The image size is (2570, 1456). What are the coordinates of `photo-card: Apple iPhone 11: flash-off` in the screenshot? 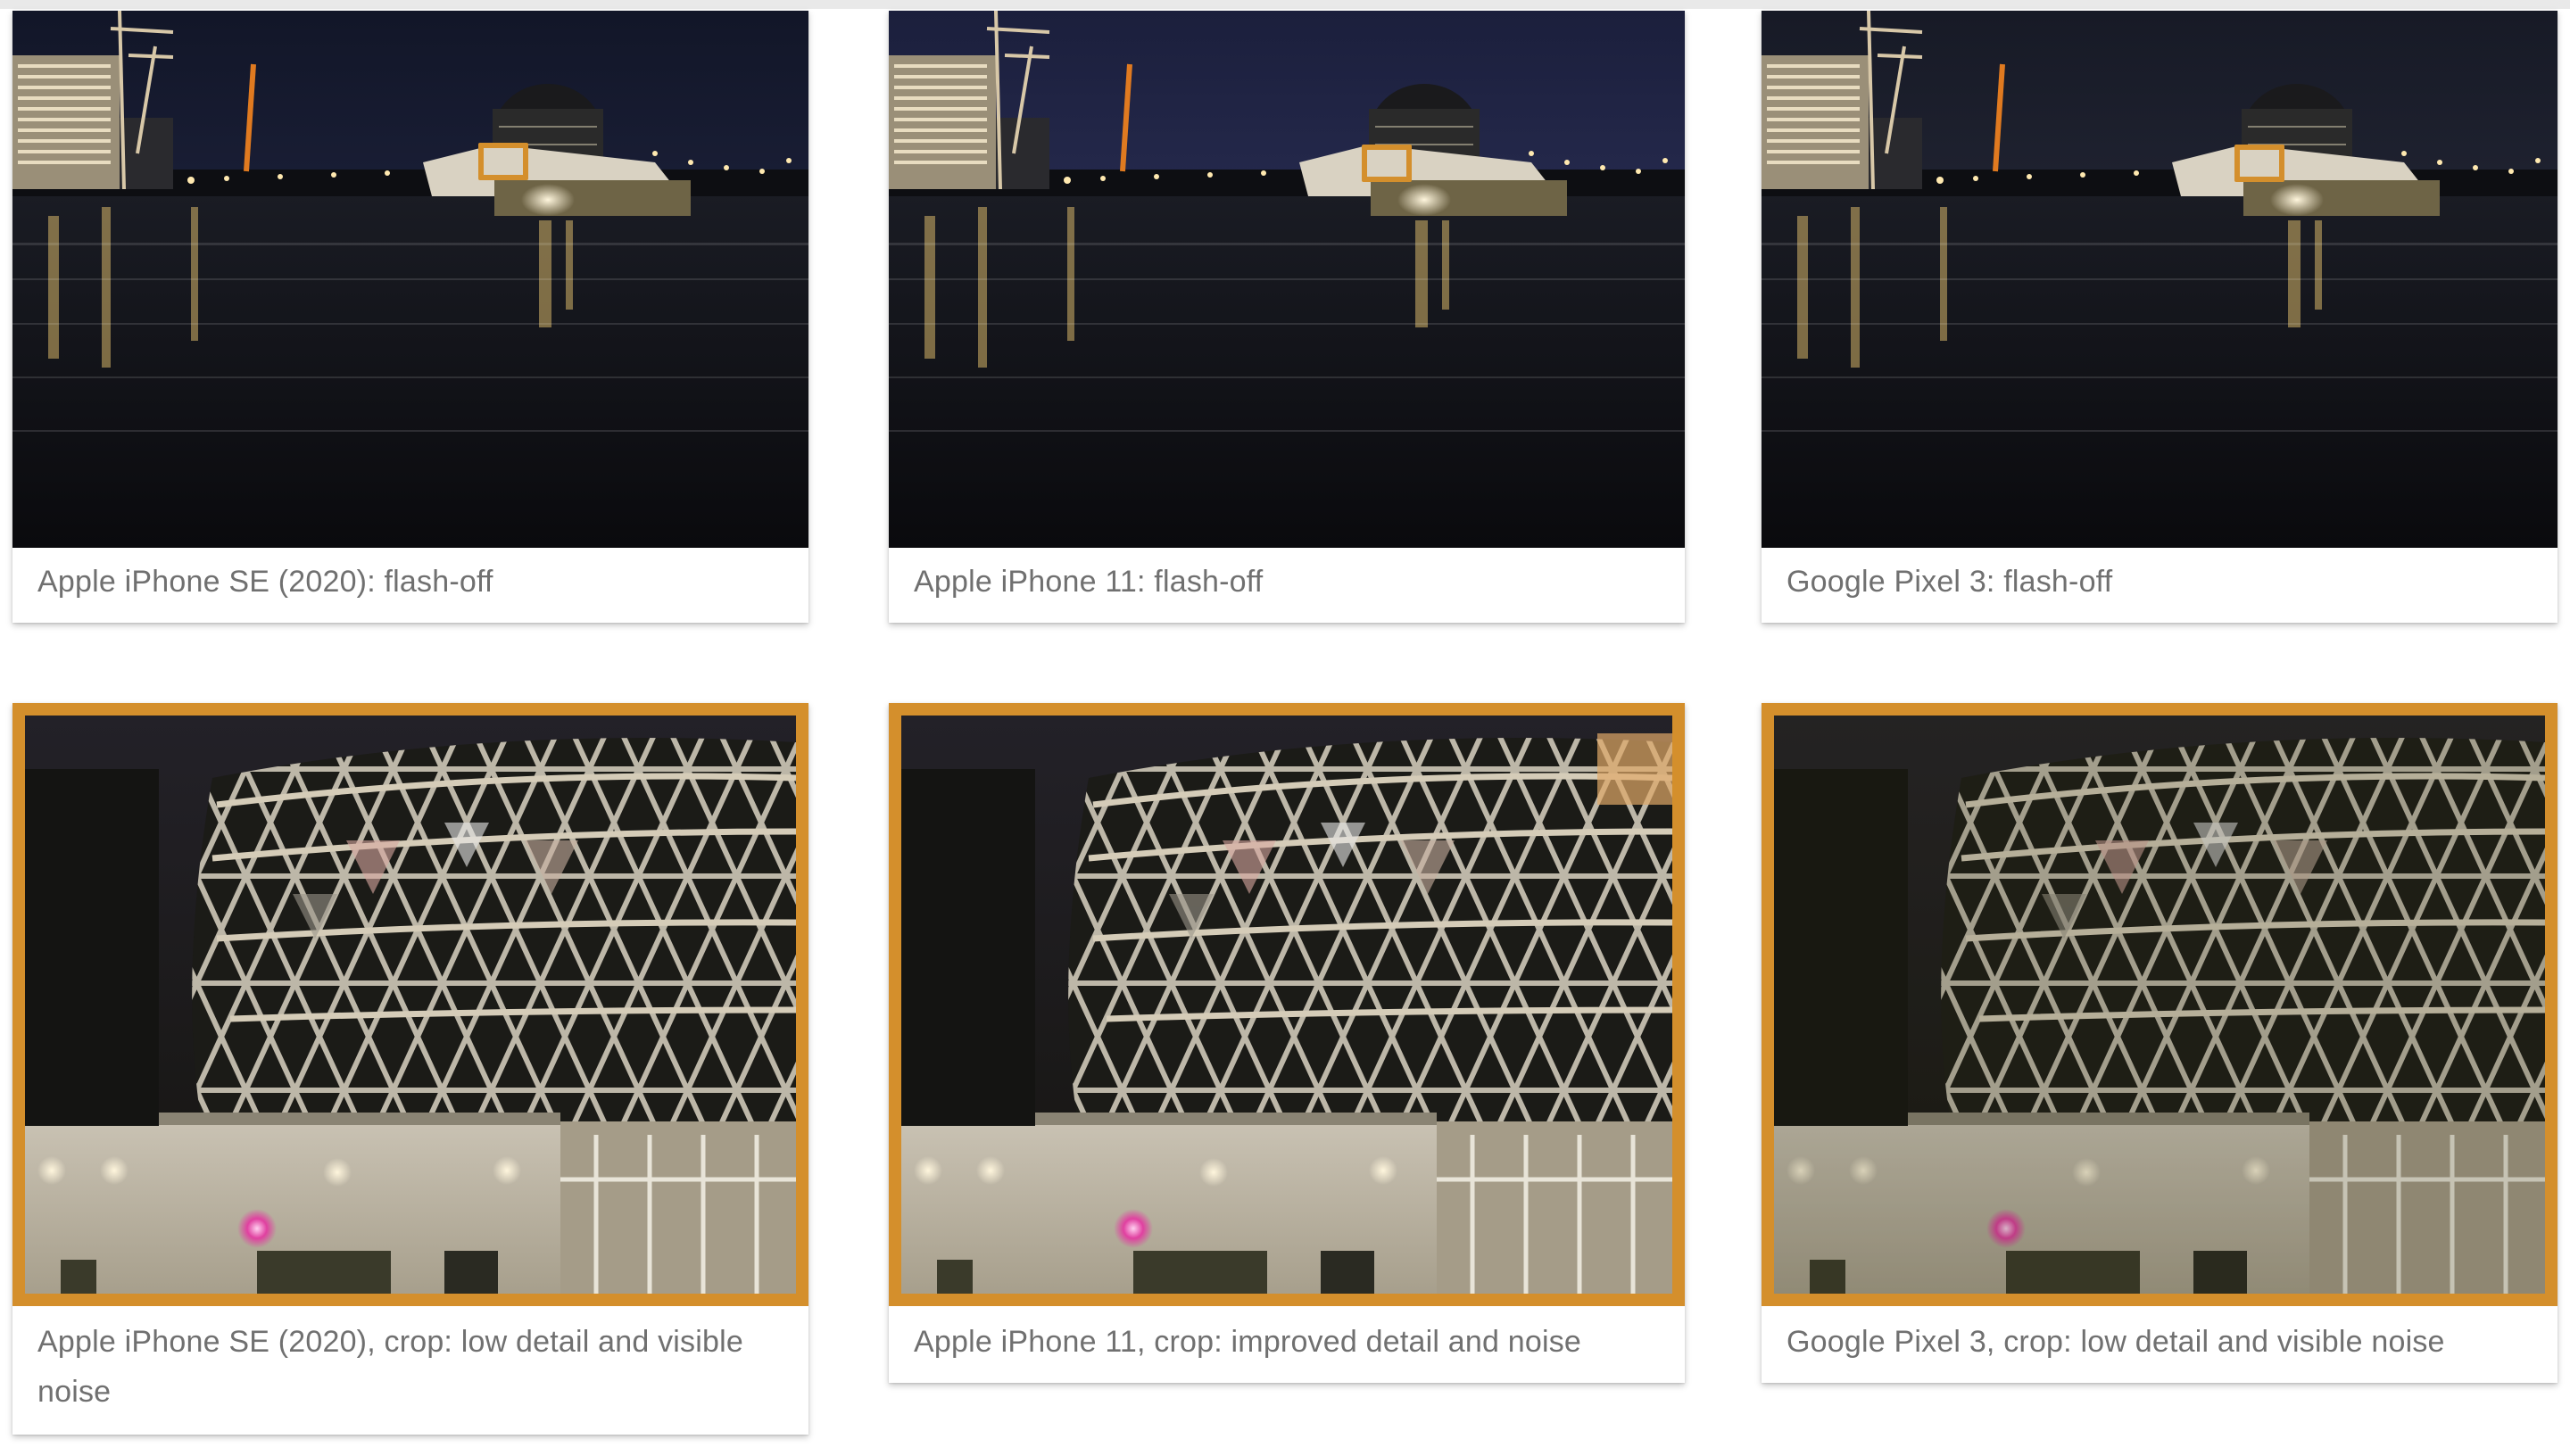 It's located at (1287, 317).